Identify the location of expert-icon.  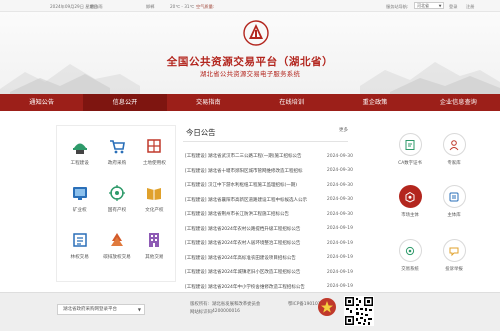
(454, 144).